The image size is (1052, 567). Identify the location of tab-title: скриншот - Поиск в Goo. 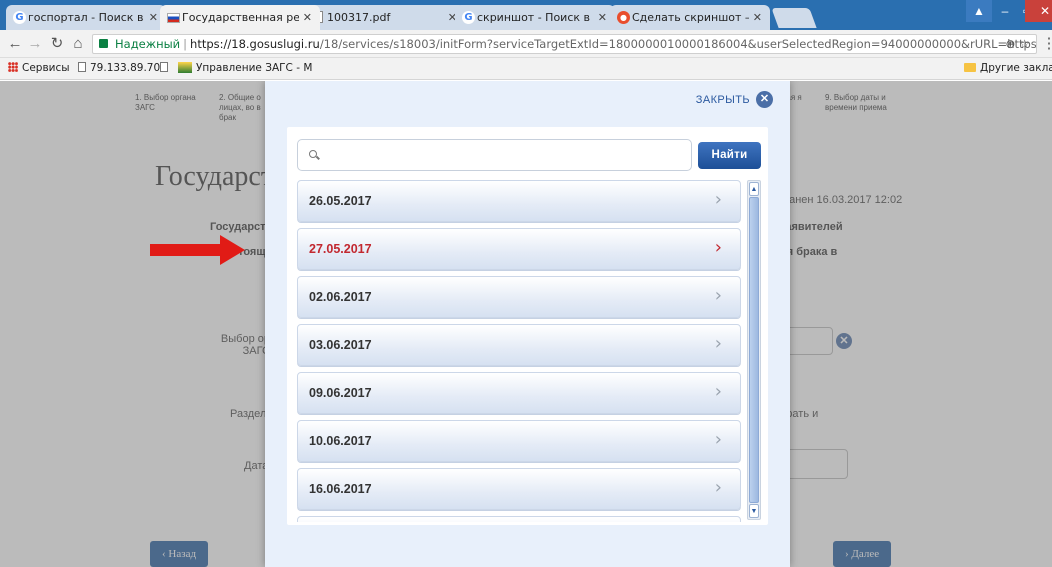
(535, 17).